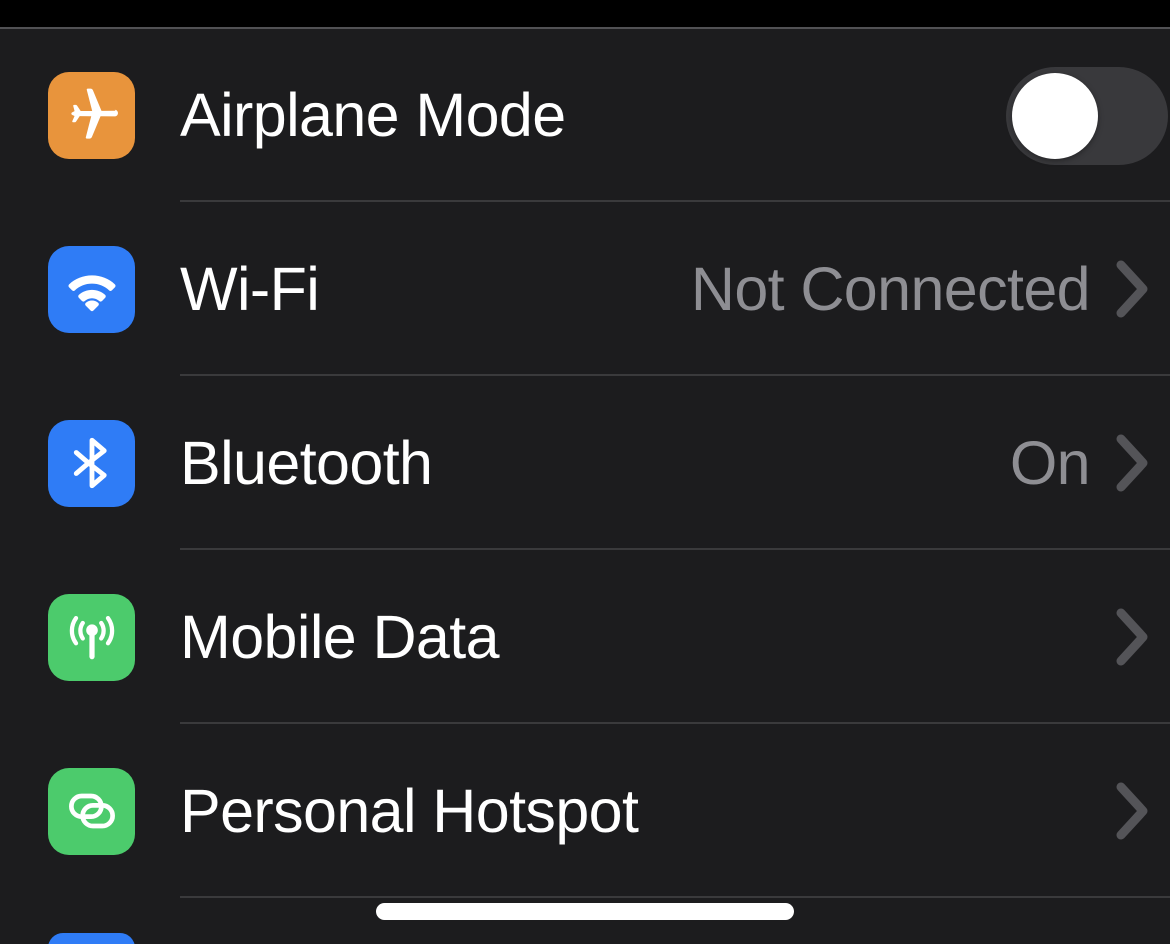 Image resolution: width=1170 pixels, height=944 pixels. What do you see at coordinates (373, 115) in the screenshot?
I see `settings-row-label: Airplane Mode` at bounding box center [373, 115].